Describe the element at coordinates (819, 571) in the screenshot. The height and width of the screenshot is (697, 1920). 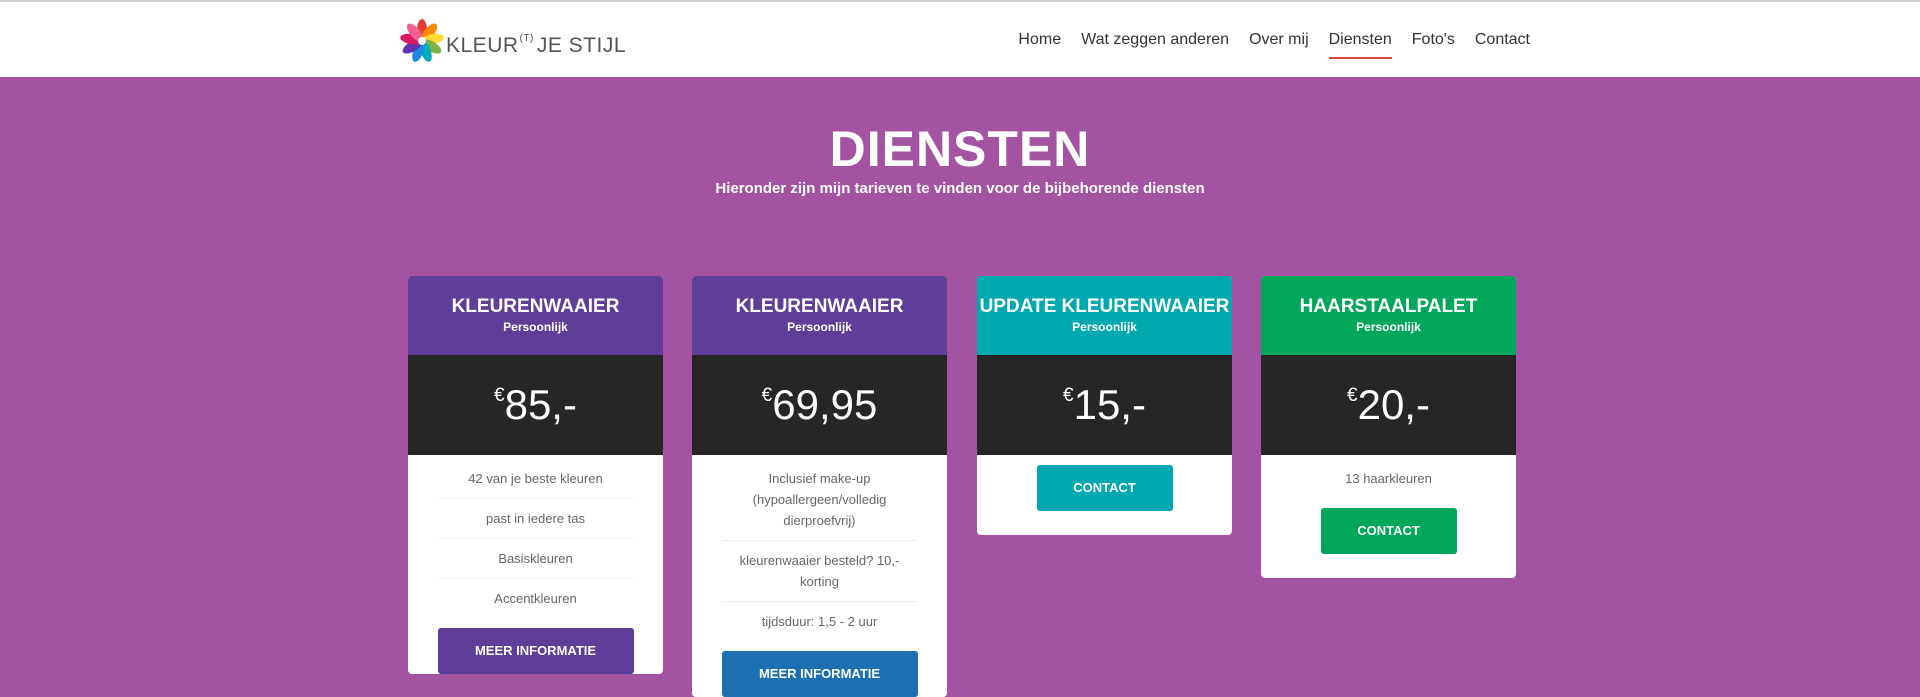
I see `feature-item: kleurenwaaier besteld? 10,- korting` at that location.